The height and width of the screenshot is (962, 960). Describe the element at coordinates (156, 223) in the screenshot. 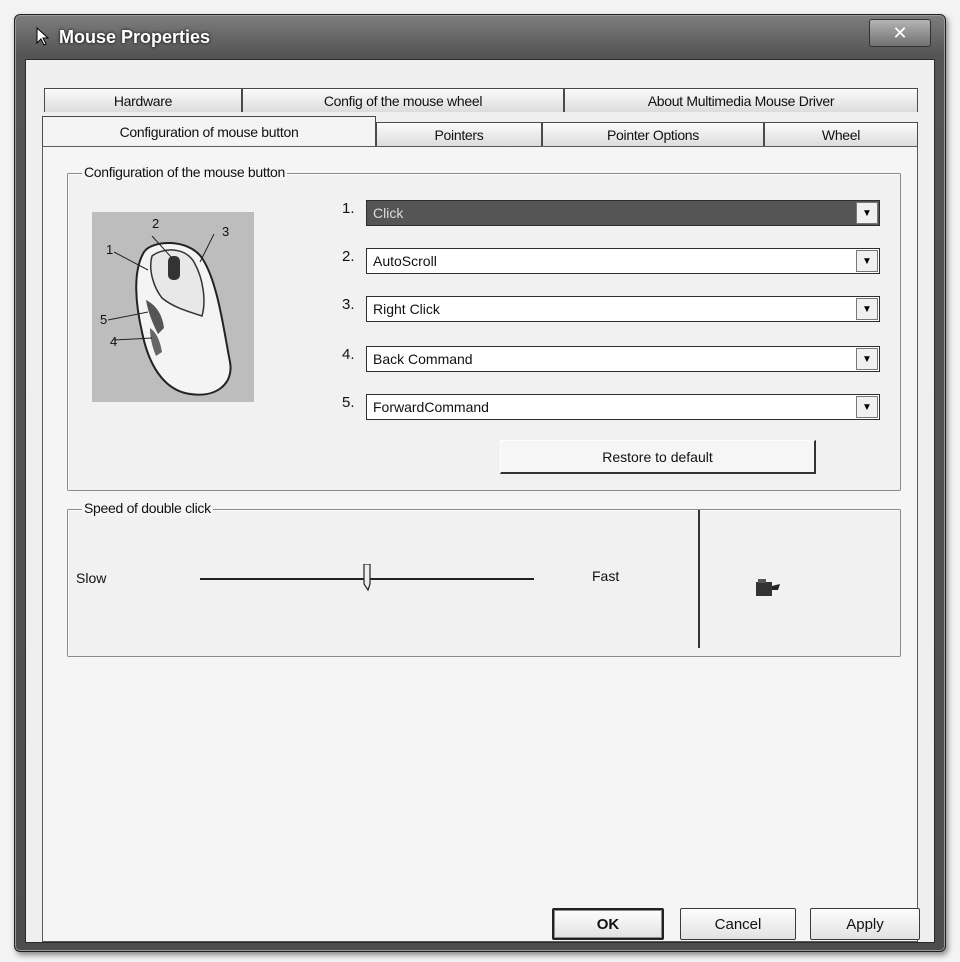

I see `diagram-label-2: 2` at that location.